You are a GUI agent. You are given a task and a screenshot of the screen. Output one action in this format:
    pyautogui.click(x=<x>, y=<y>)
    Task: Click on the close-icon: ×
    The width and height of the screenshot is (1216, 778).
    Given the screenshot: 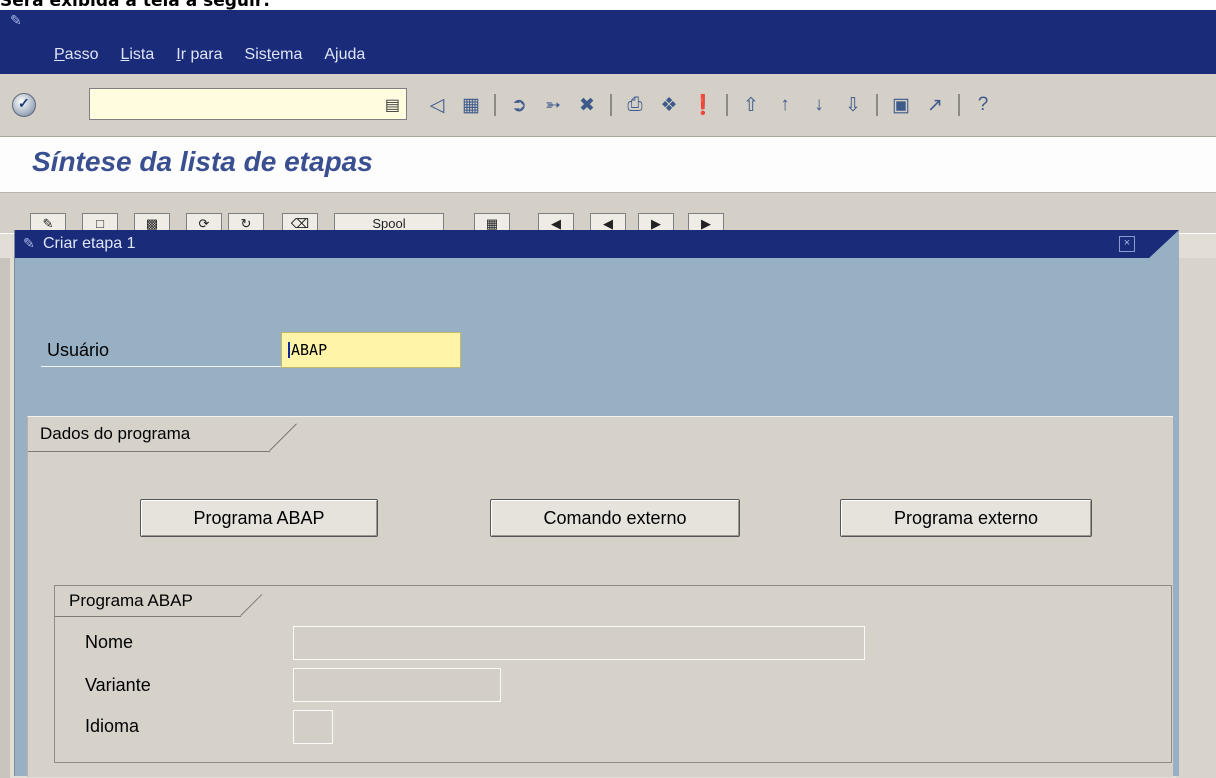 What is the action you would take?
    pyautogui.click(x=1127, y=244)
    